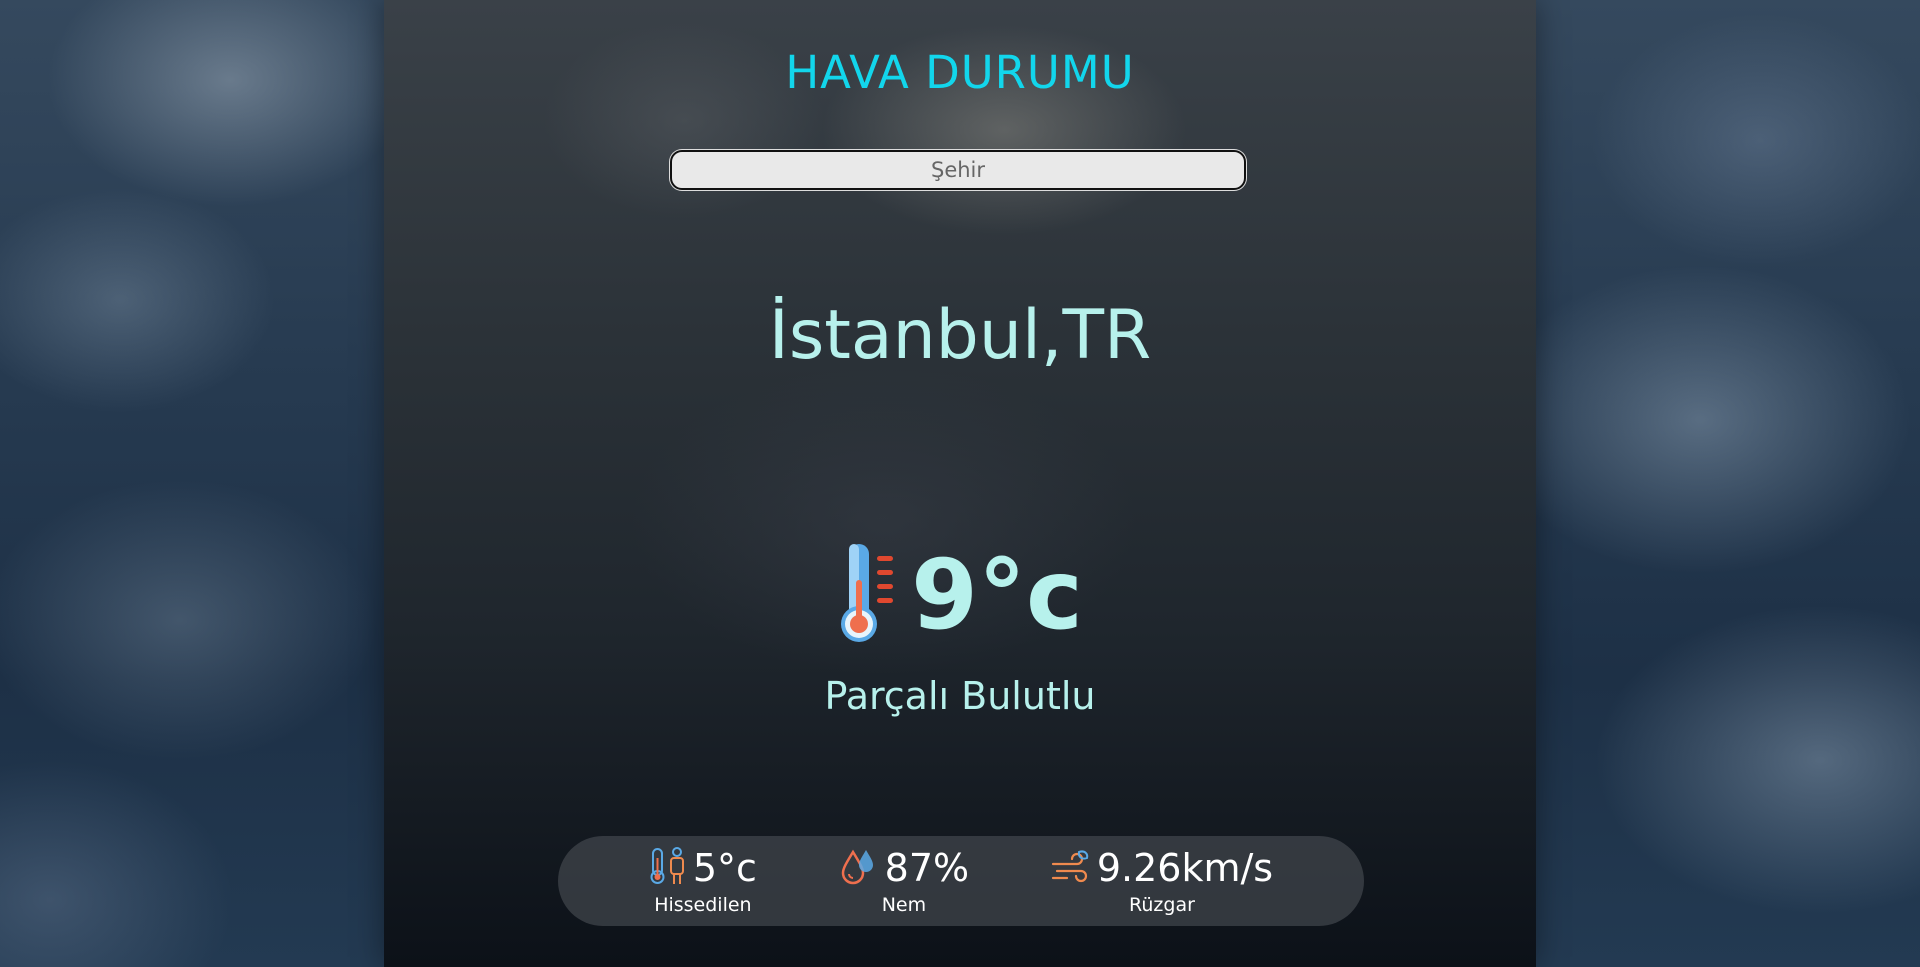 Image resolution: width=1920 pixels, height=967 pixels. I want to click on wind-label: Rüzgar, so click(1162, 905).